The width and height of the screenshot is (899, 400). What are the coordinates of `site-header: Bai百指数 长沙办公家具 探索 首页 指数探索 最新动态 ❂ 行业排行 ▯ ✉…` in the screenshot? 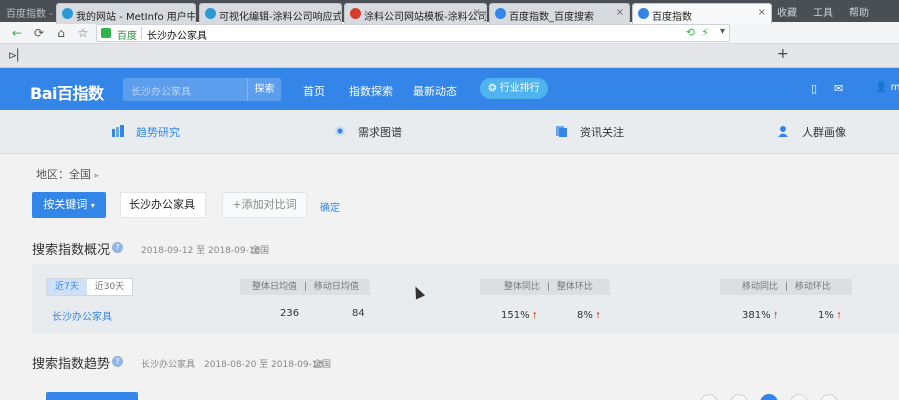 It's located at (449, 89).